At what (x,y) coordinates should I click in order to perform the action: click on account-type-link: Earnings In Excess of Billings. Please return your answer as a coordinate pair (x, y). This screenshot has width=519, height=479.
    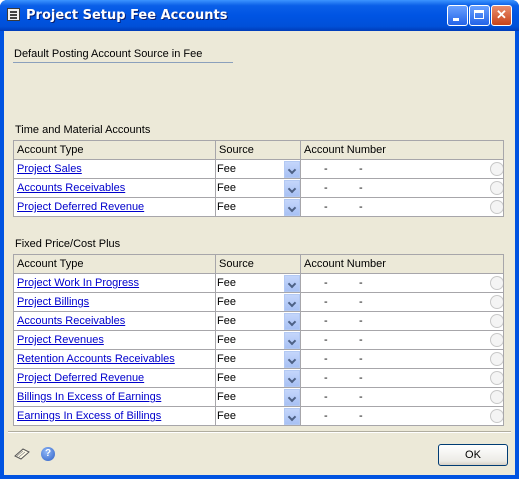
    Looking at the image, I should click on (89, 416).